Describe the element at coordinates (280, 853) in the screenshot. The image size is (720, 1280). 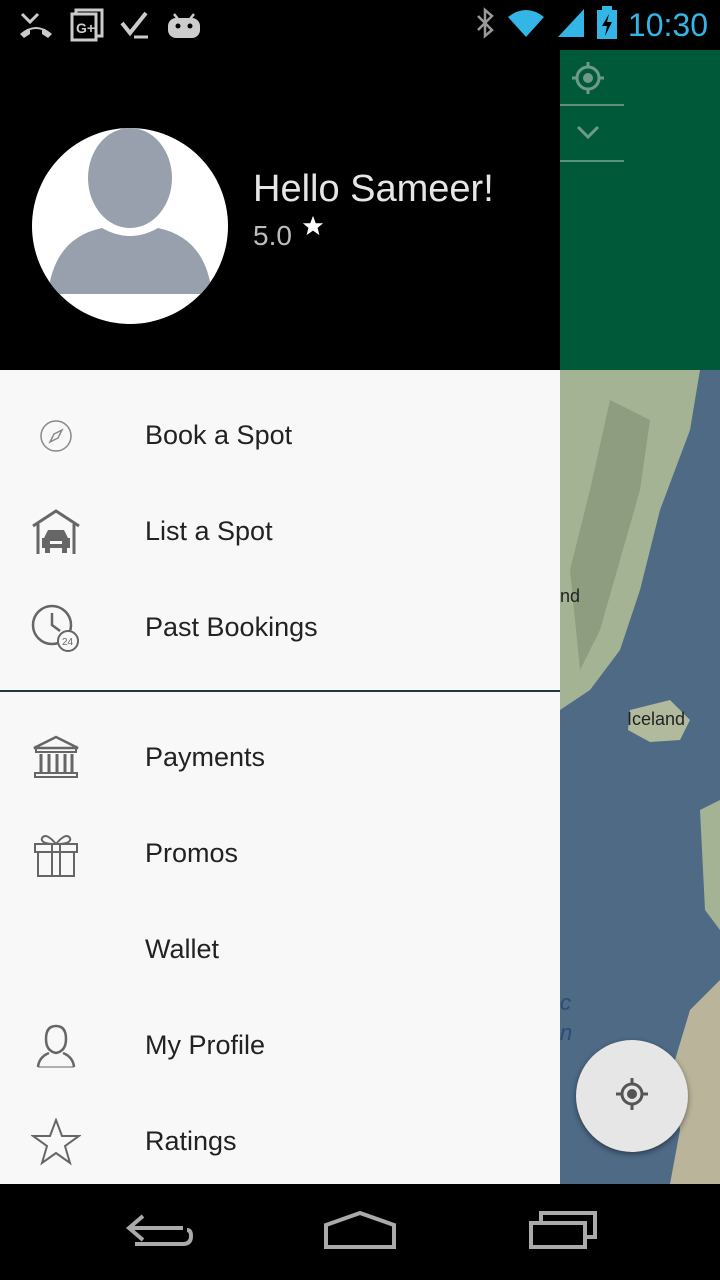
I see `menu-item-promos: Promos` at that location.